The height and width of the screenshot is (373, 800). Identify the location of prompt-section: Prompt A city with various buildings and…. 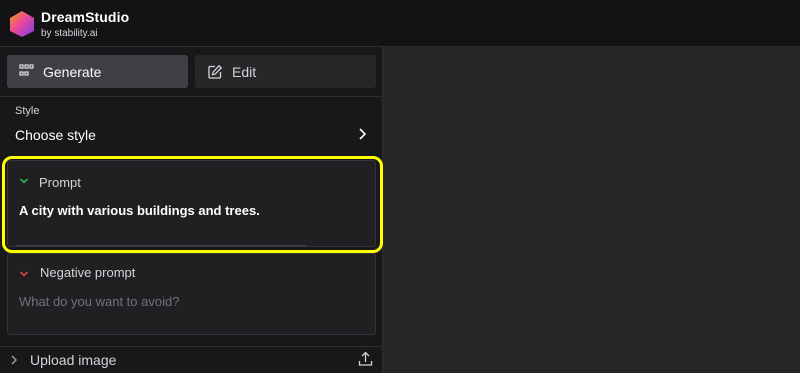
(191, 203).